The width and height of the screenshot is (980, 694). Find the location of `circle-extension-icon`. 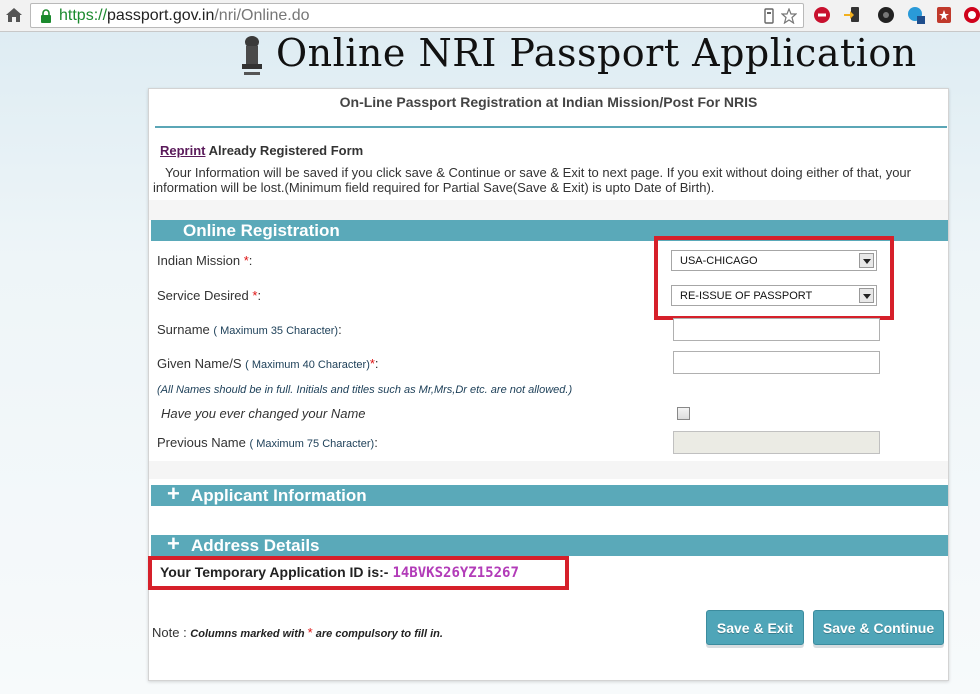

circle-extension-icon is located at coordinates (886, 15).